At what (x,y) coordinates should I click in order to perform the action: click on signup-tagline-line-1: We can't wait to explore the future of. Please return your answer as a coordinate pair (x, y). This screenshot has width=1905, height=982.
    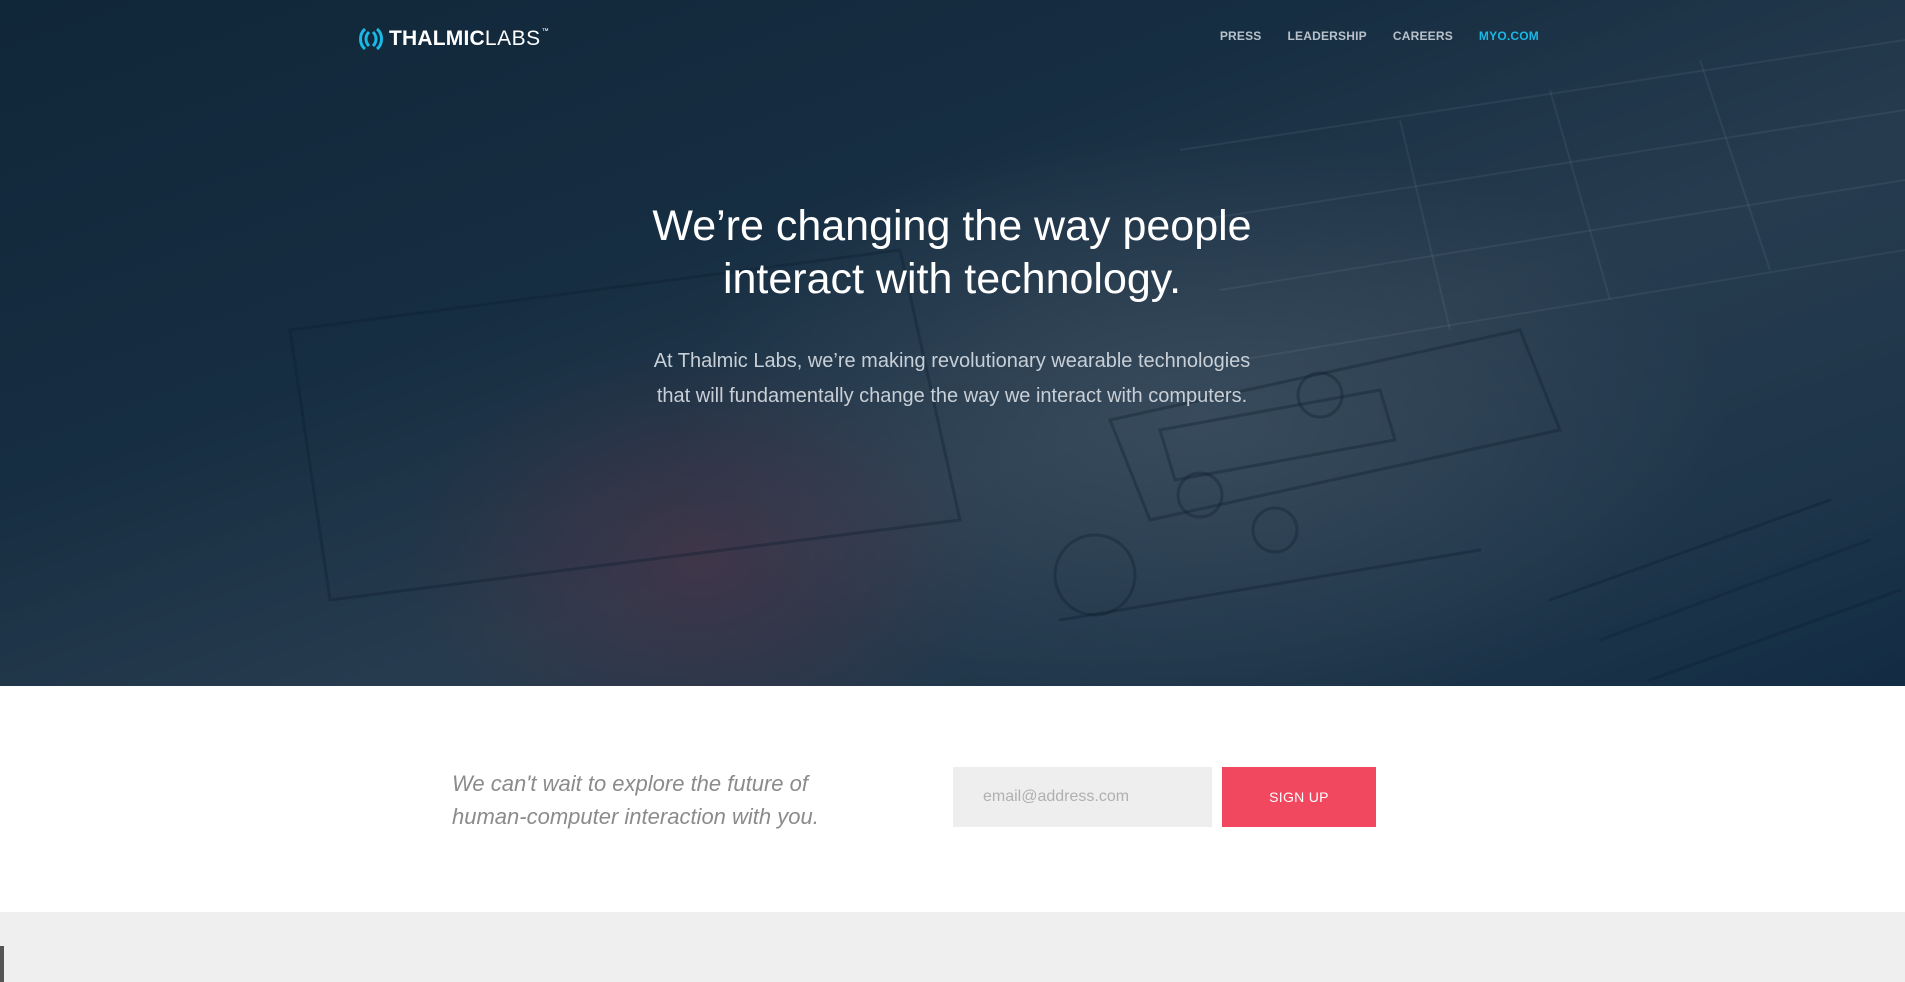
    Looking at the image, I should click on (630, 783).